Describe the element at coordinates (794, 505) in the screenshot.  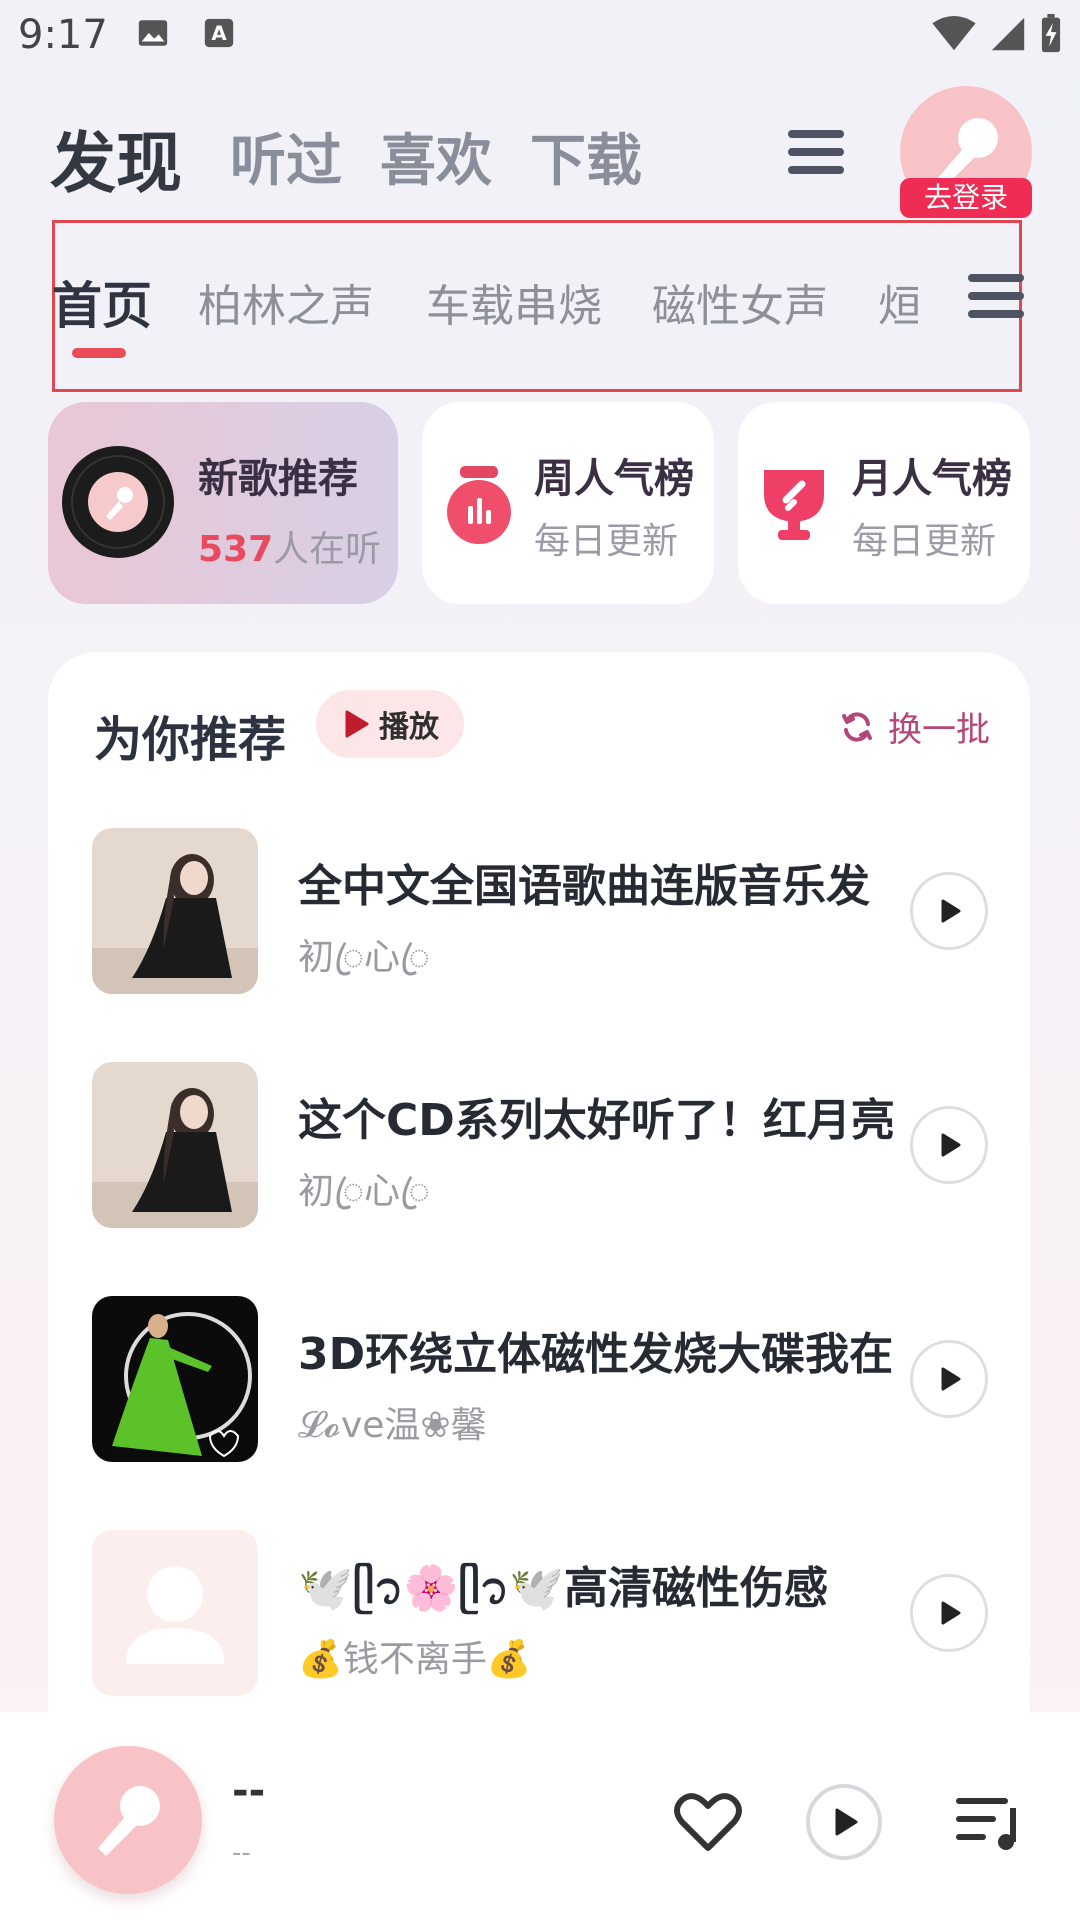
I see `trophy-icon` at that location.